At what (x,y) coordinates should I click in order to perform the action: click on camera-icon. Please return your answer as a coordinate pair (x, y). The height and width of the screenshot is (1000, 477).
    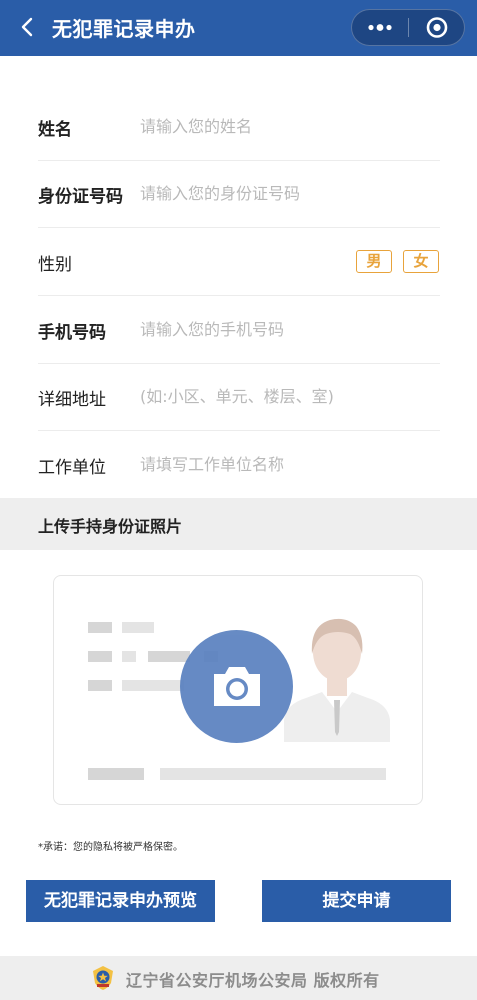
    Looking at the image, I should click on (237, 686).